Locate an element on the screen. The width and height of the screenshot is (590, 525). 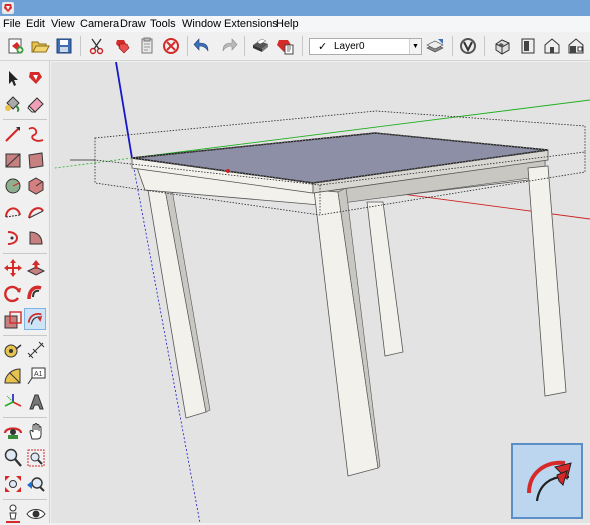
print-icon is located at coordinates (260, 46).